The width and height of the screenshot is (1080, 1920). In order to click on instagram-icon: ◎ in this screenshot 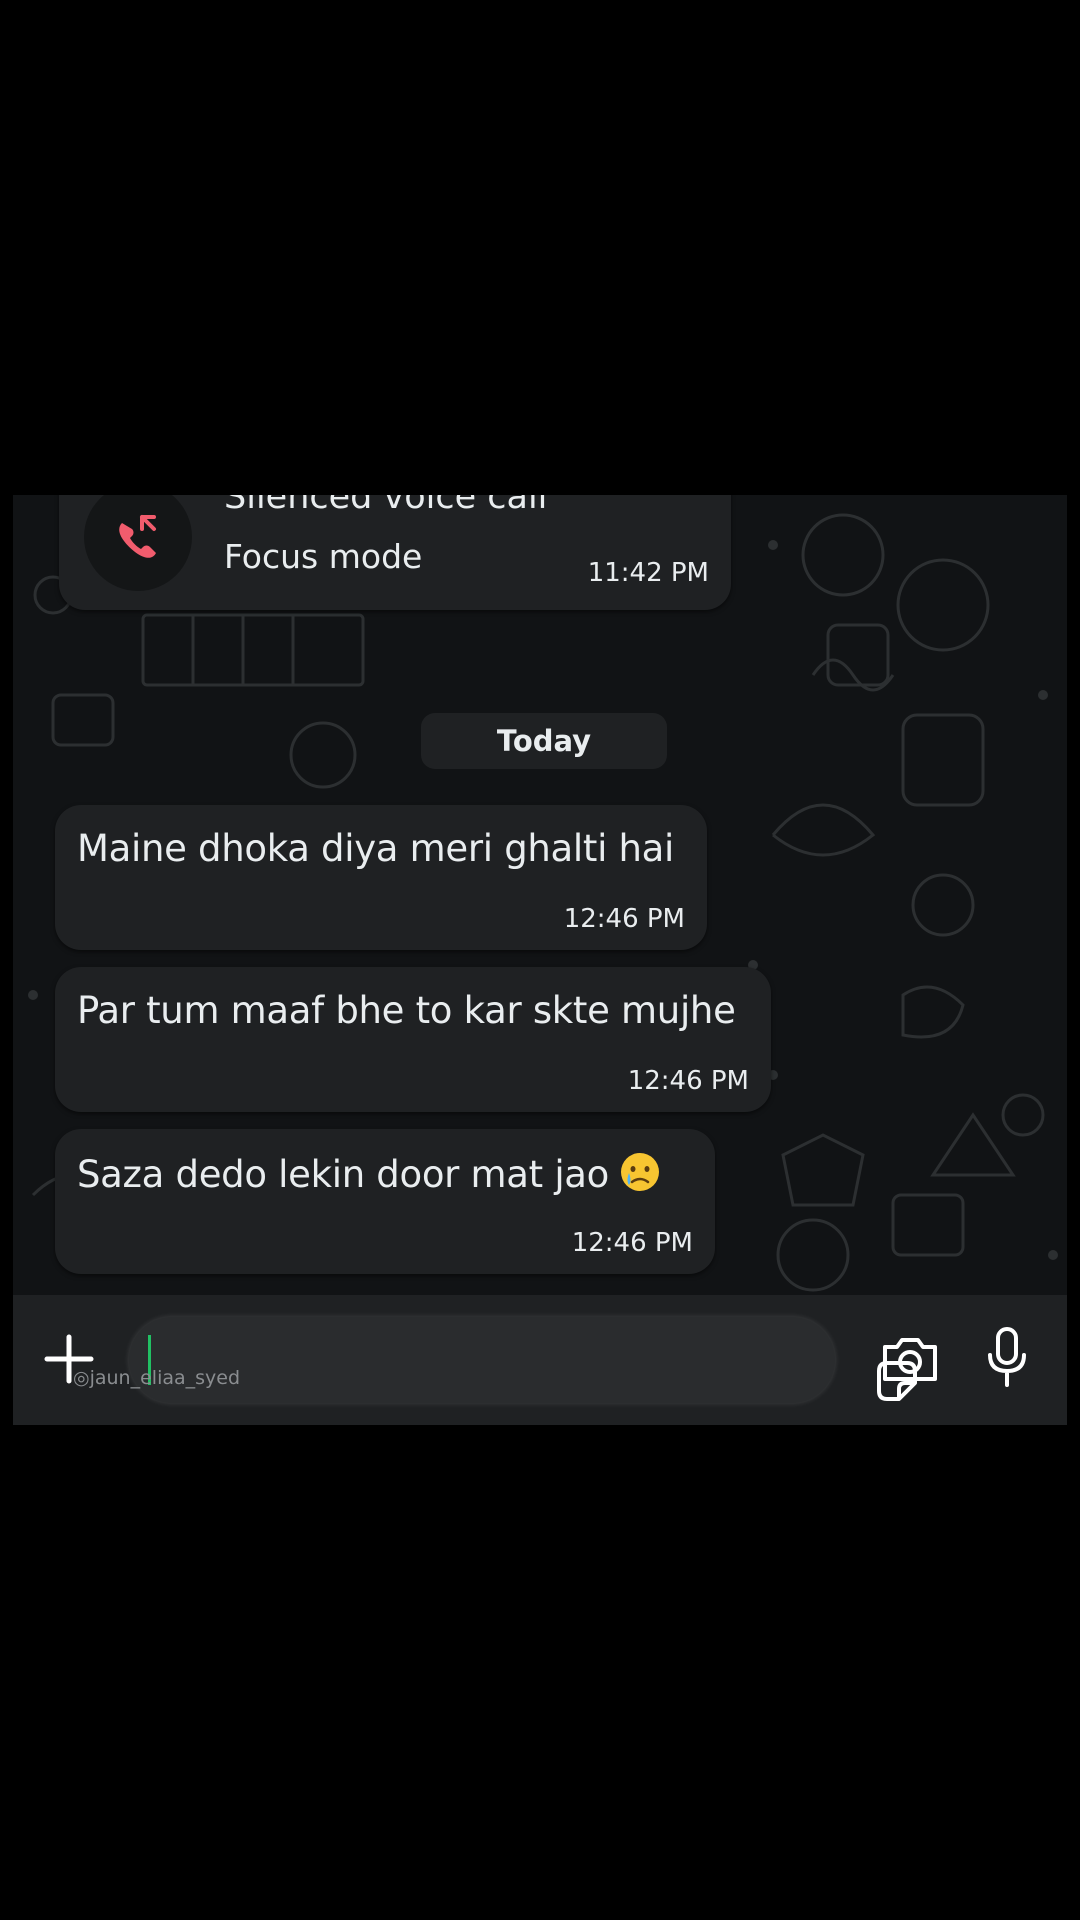, I will do `click(81, 1378)`.